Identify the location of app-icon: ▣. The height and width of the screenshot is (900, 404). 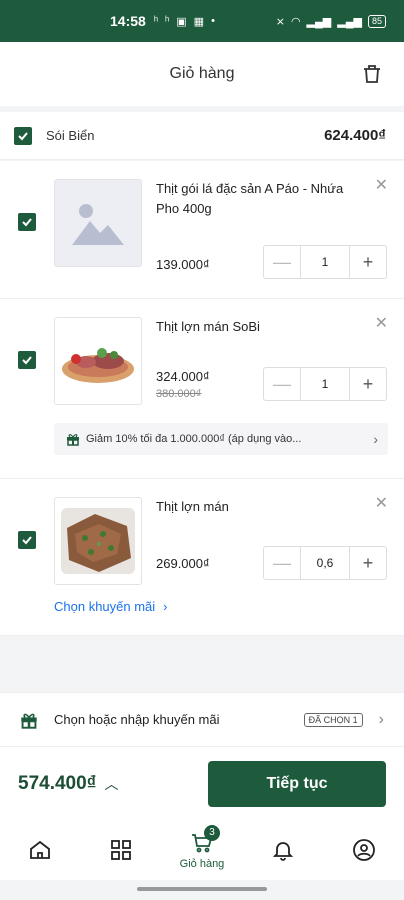
(181, 21).